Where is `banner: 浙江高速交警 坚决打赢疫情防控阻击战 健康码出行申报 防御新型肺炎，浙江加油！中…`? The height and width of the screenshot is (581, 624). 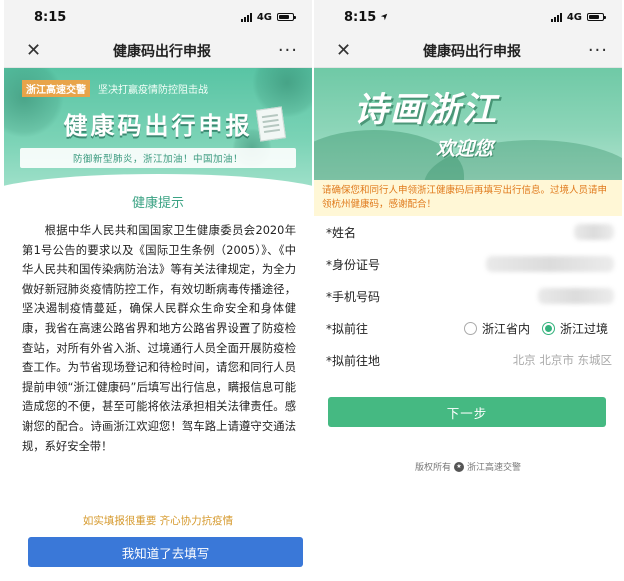 banner: 浙江高速交警 坚决打赢疫情防控阻击战 健康码出行申报 防御新型肺炎，浙江加油！中… is located at coordinates (158, 128).